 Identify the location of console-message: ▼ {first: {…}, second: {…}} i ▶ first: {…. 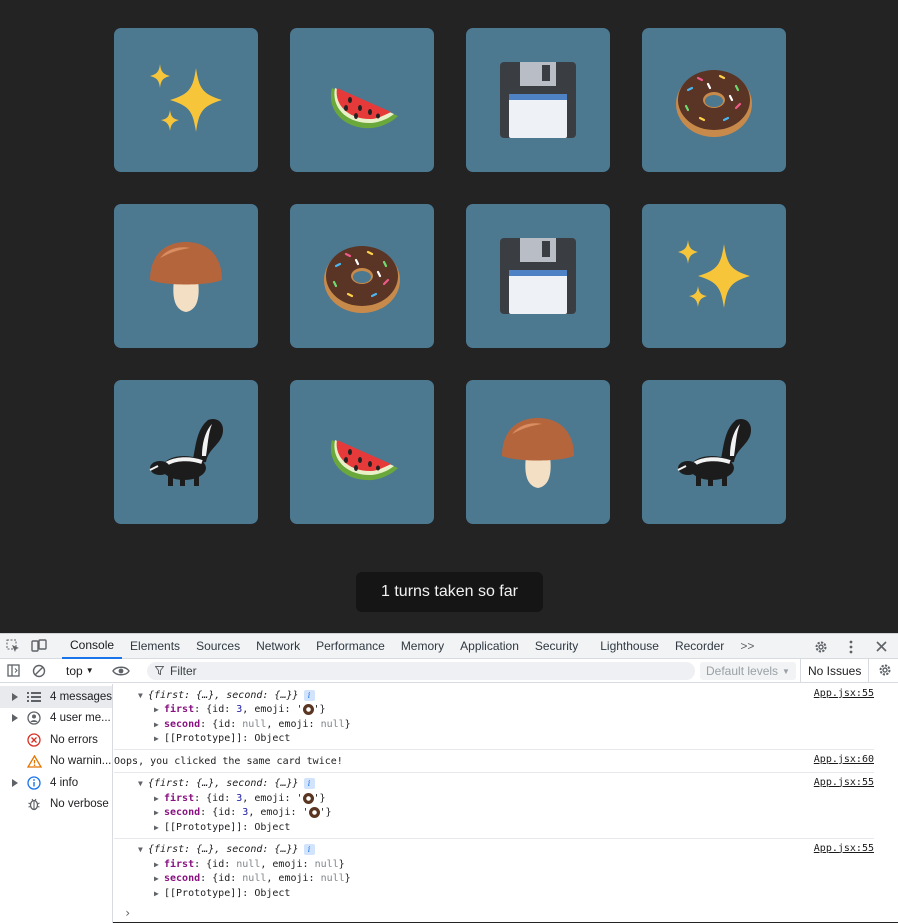
(494, 806).